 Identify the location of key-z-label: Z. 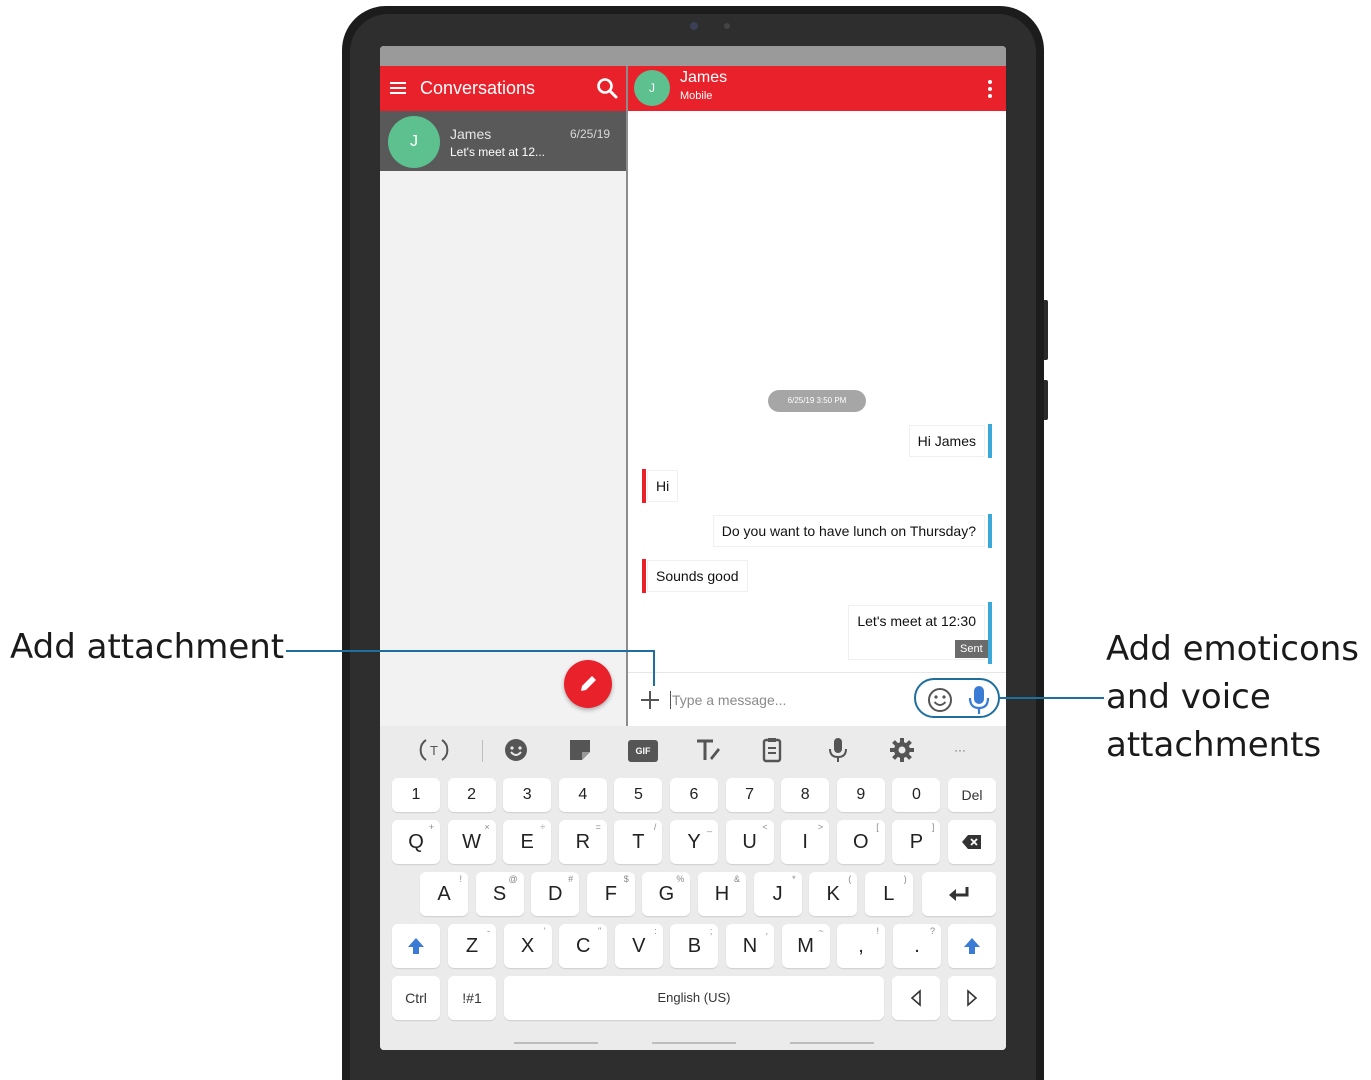
(472, 946).